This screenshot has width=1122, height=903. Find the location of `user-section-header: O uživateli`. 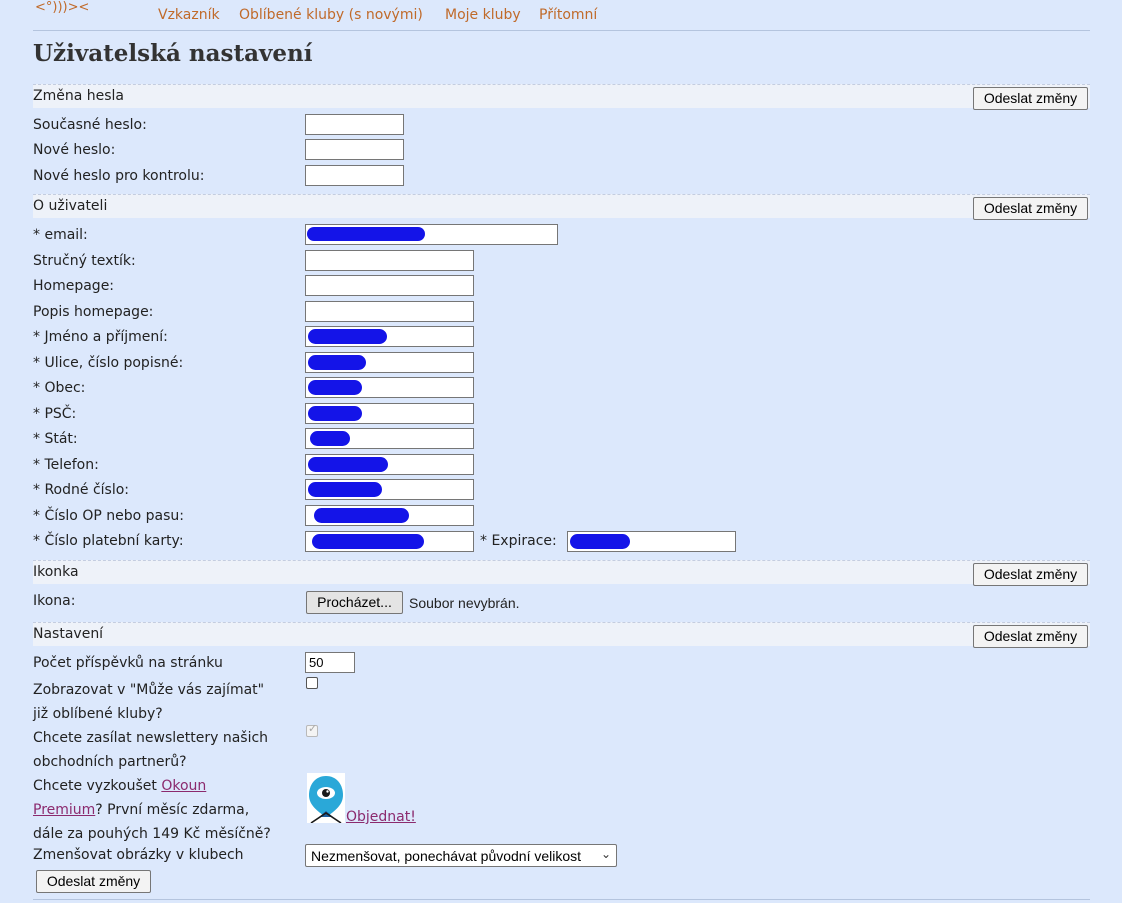

user-section-header: O uživateli is located at coordinates (561, 206).